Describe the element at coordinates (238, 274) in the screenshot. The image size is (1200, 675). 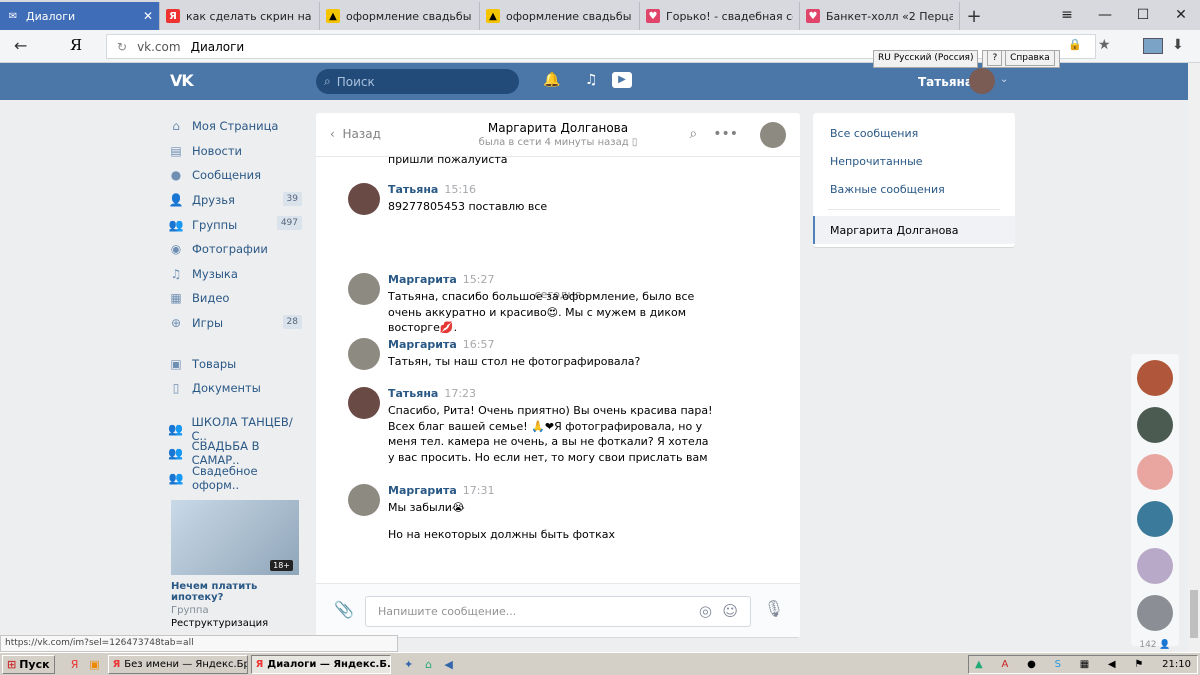
I see `sidebar-item-nav-6: ♫ Музыка` at that location.